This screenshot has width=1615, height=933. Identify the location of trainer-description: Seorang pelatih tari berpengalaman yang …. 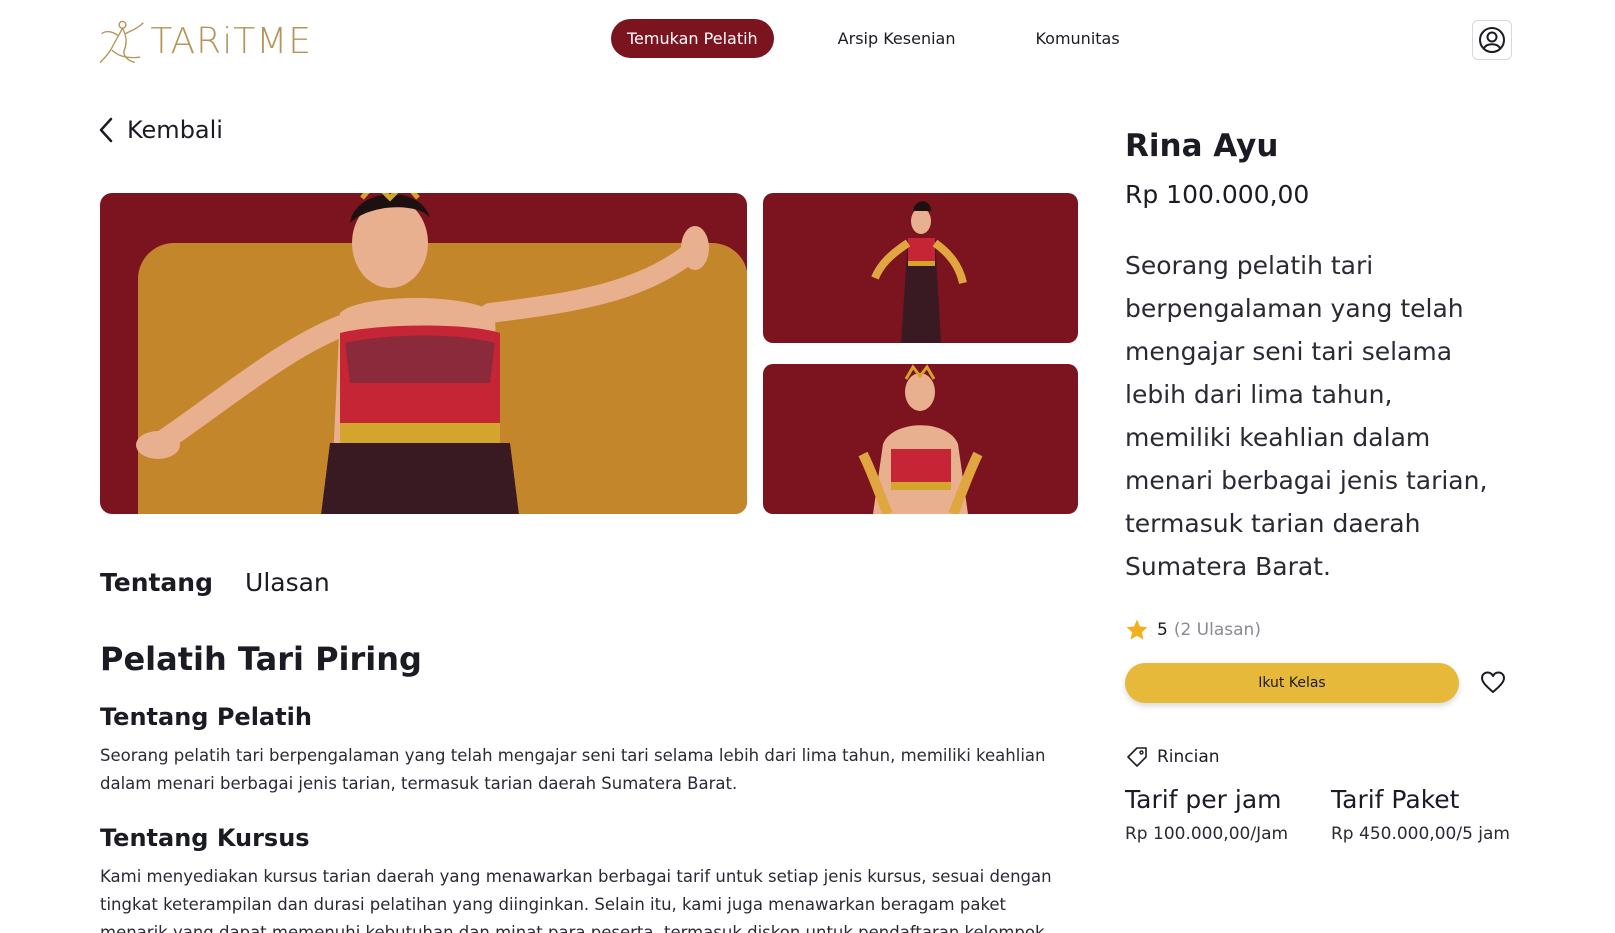
(1306, 416).